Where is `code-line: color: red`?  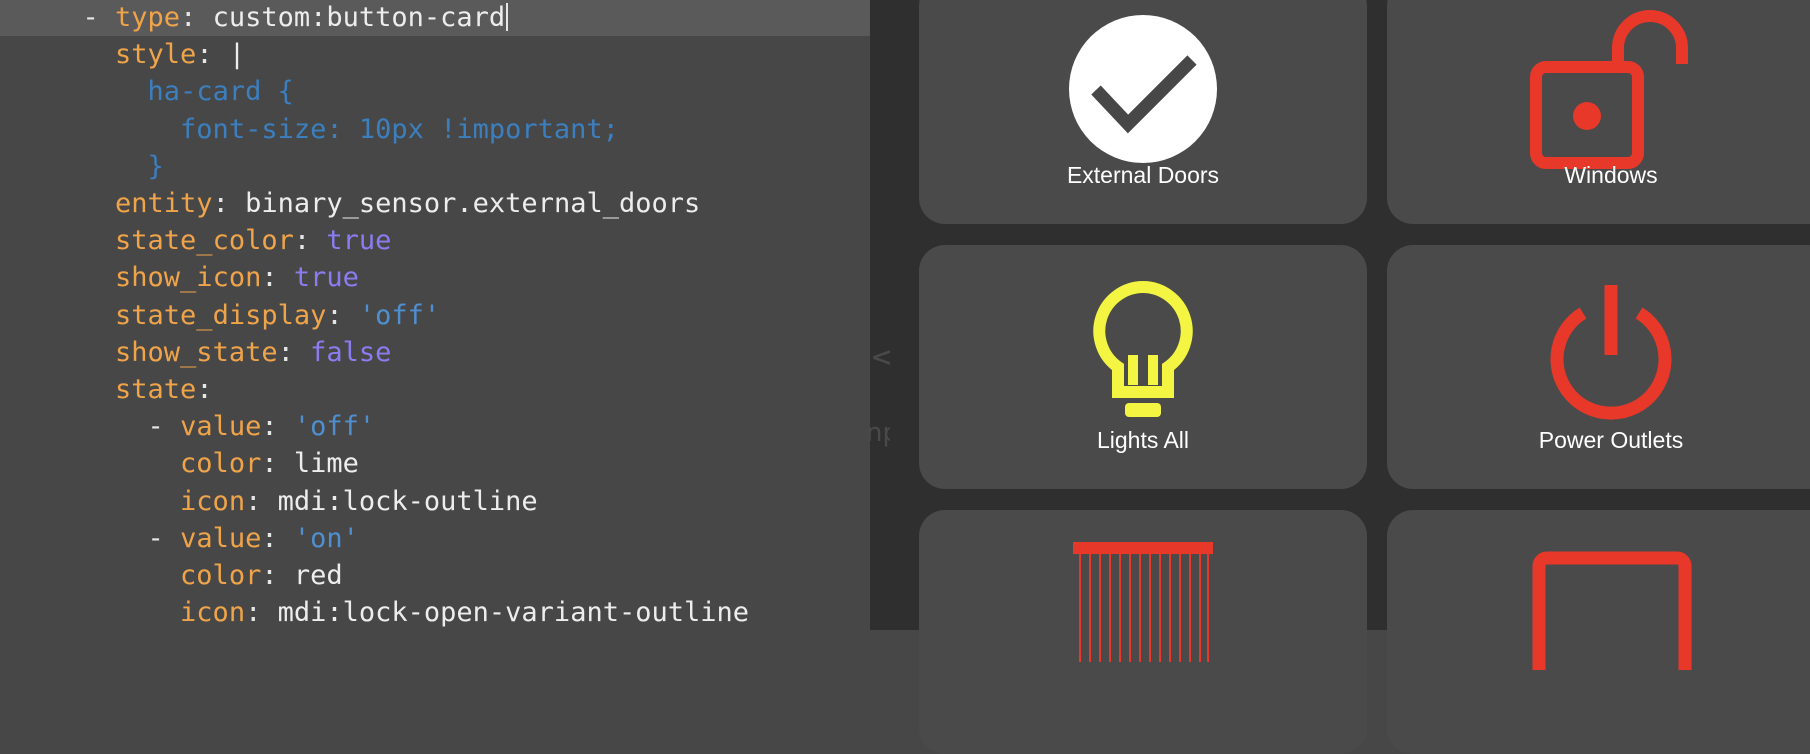
code-line: color: red is located at coordinates (196, 575).